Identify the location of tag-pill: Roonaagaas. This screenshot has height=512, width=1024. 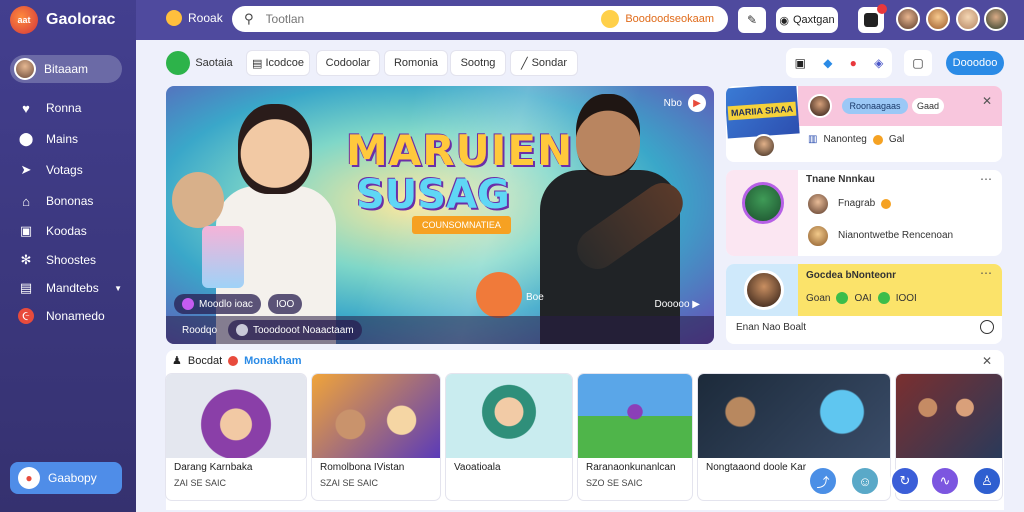
(875, 106).